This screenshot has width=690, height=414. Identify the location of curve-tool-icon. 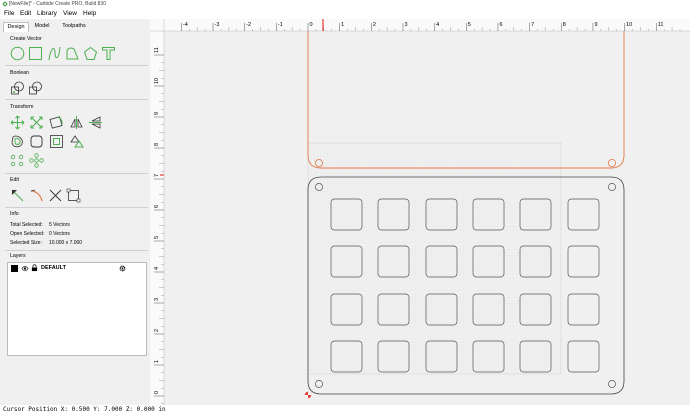
(72, 53).